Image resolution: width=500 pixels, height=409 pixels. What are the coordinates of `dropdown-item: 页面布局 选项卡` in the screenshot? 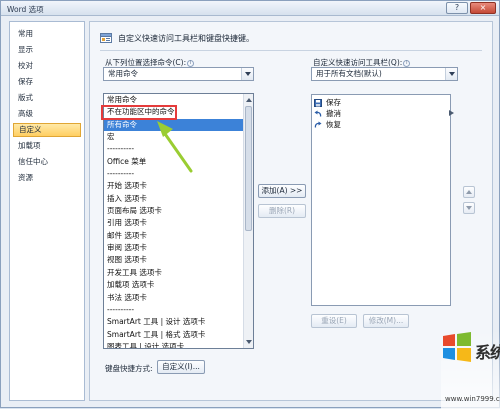 It's located at (174, 211).